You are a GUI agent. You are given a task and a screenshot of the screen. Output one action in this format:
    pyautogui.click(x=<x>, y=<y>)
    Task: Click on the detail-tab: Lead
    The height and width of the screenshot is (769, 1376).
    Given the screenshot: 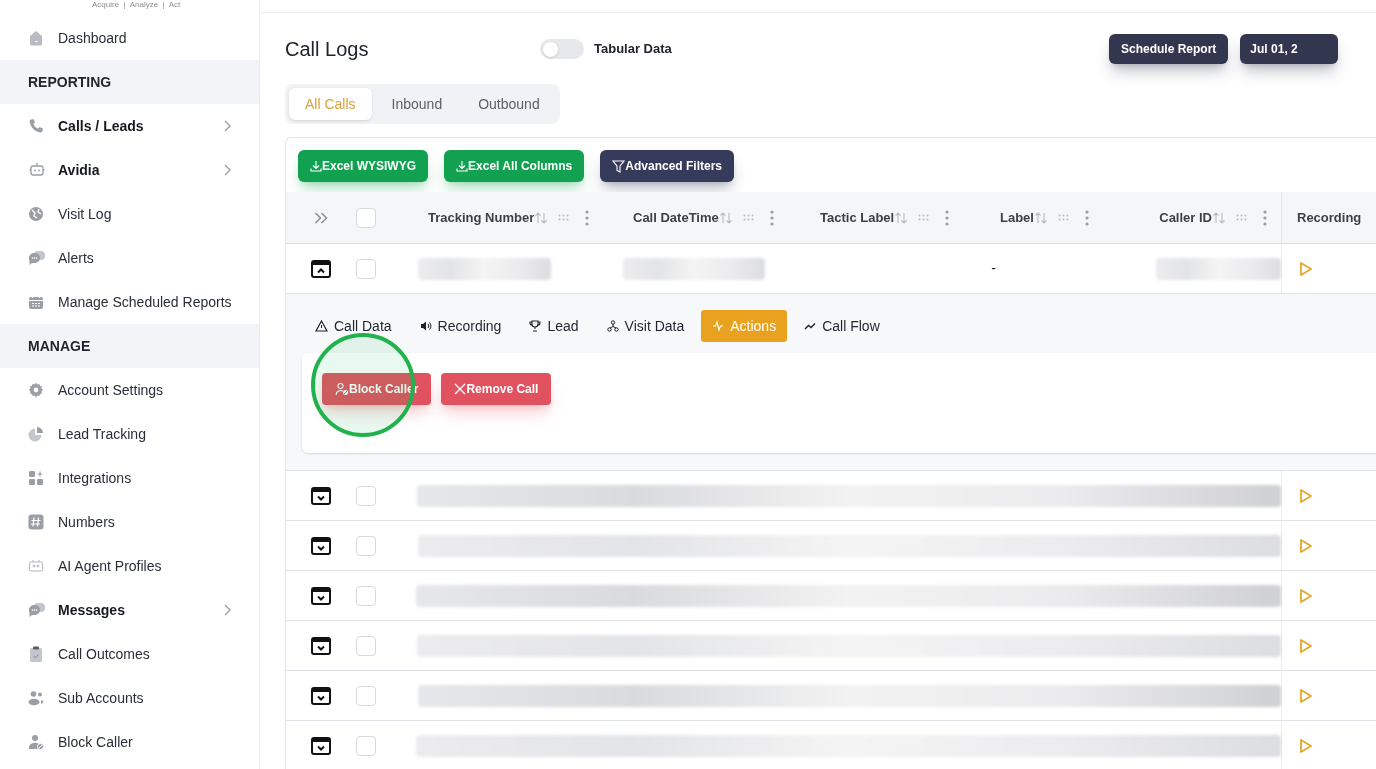 What is the action you would take?
    pyautogui.click(x=554, y=326)
    